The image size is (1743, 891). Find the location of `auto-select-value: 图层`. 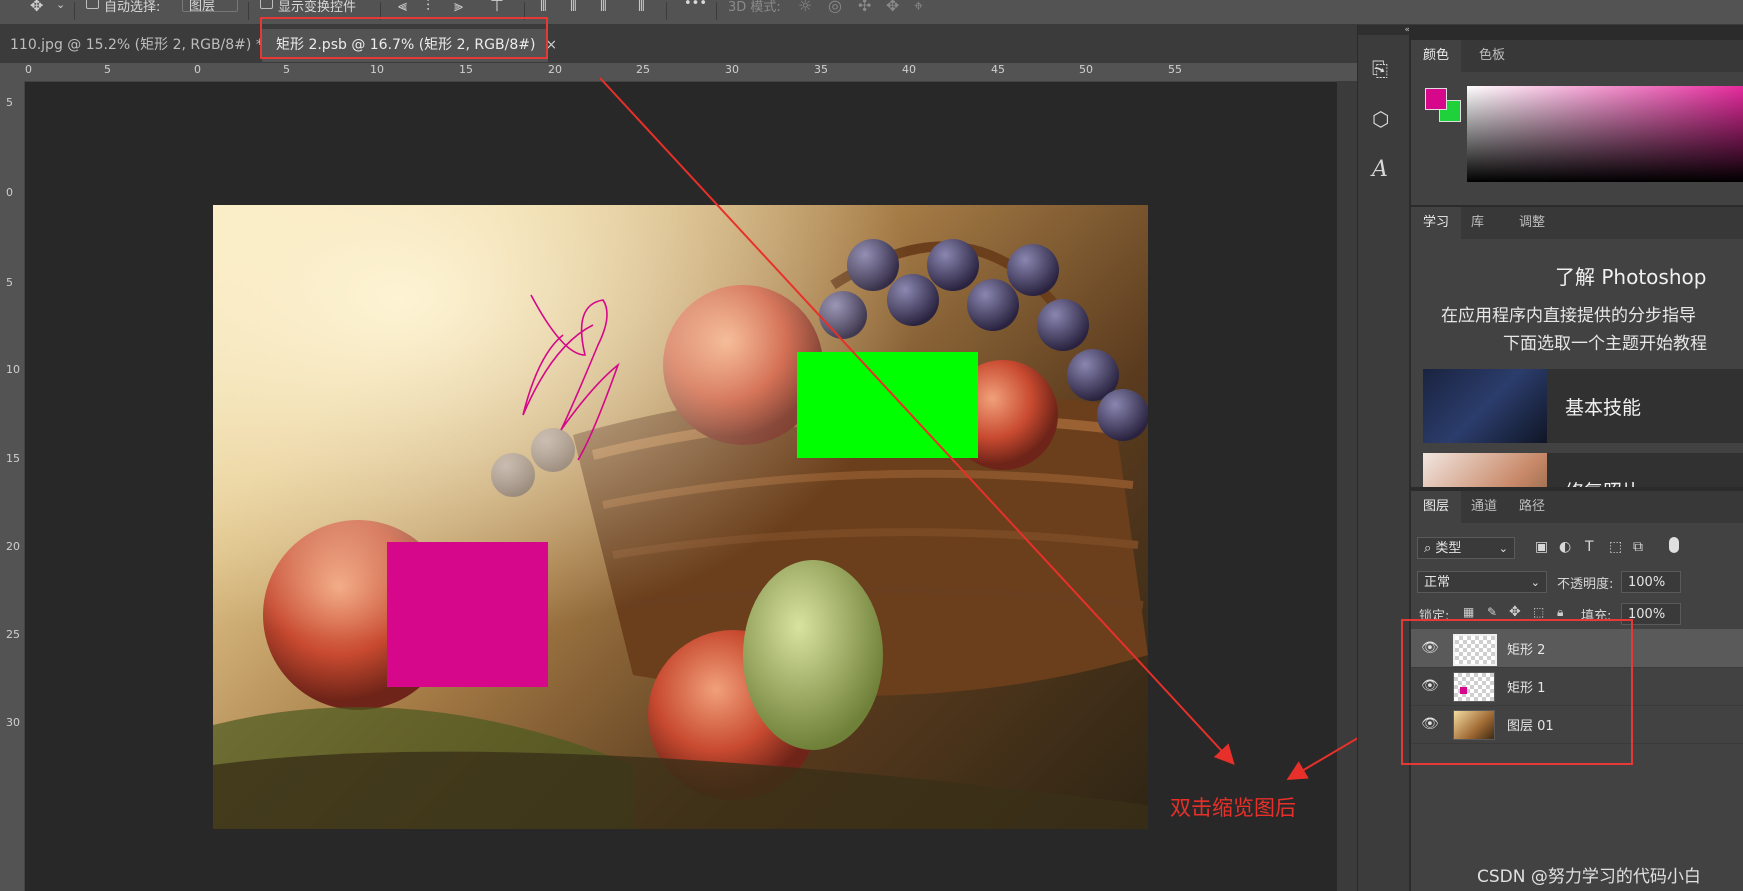

auto-select-value: 图层 is located at coordinates (202, 7).